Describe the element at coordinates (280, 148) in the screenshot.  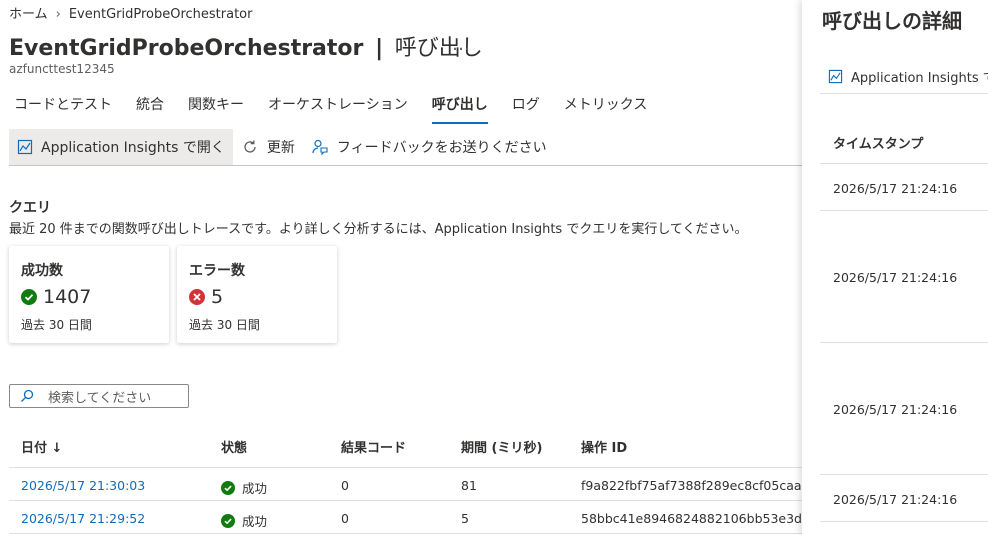
I see `refresh-label: 更新` at that location.